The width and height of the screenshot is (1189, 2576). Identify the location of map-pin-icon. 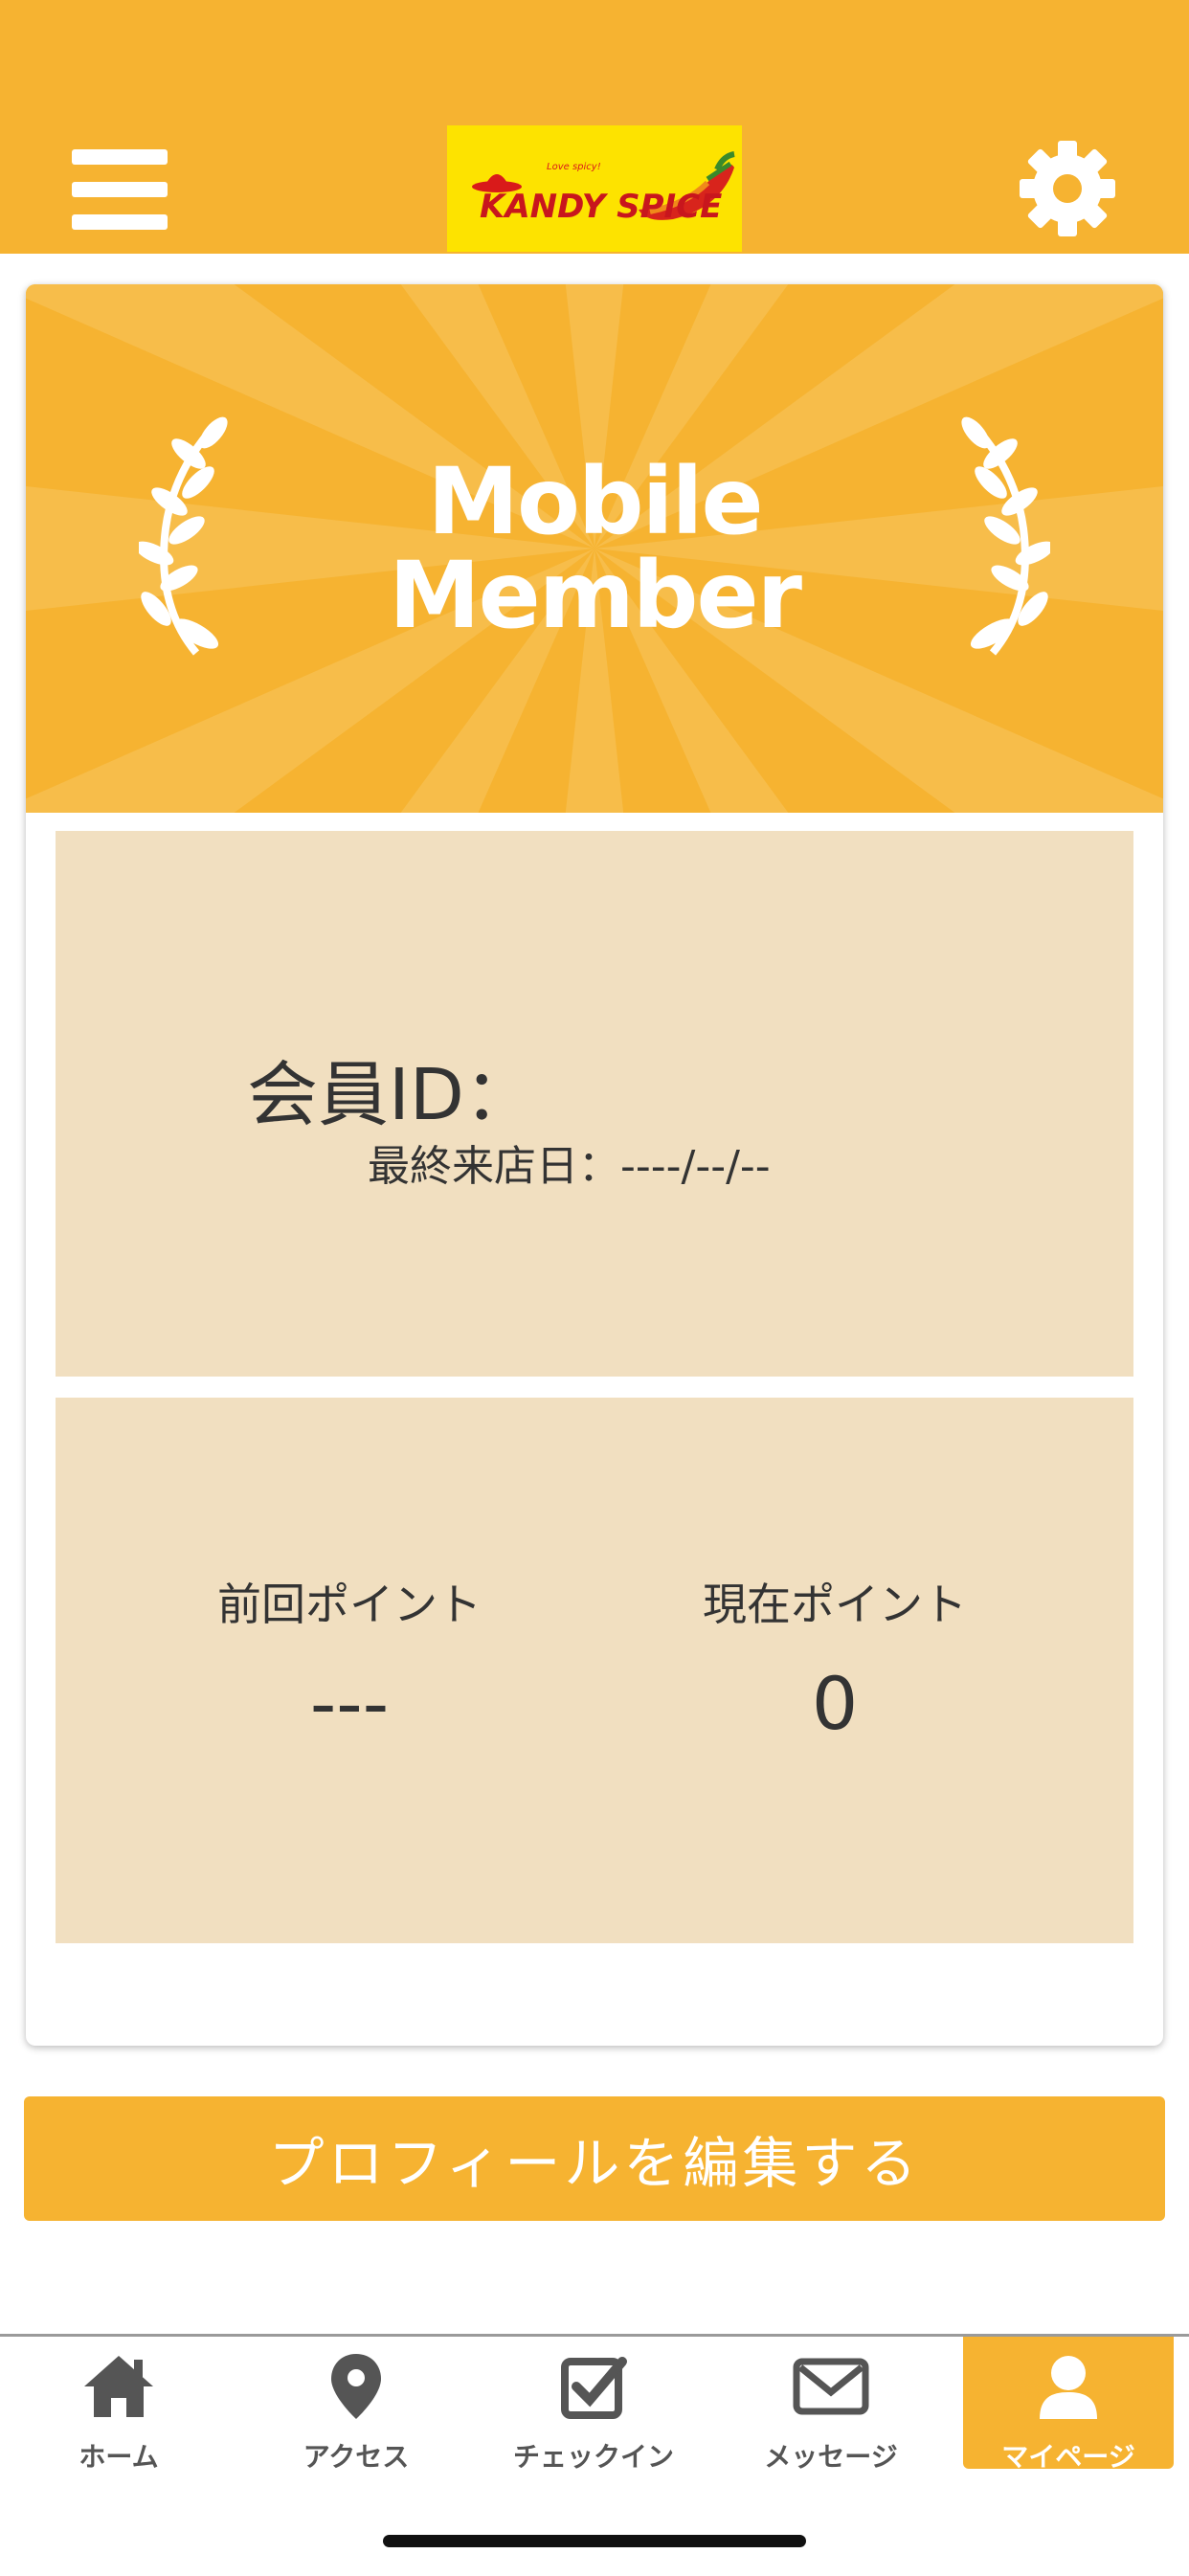
(356, 2387).